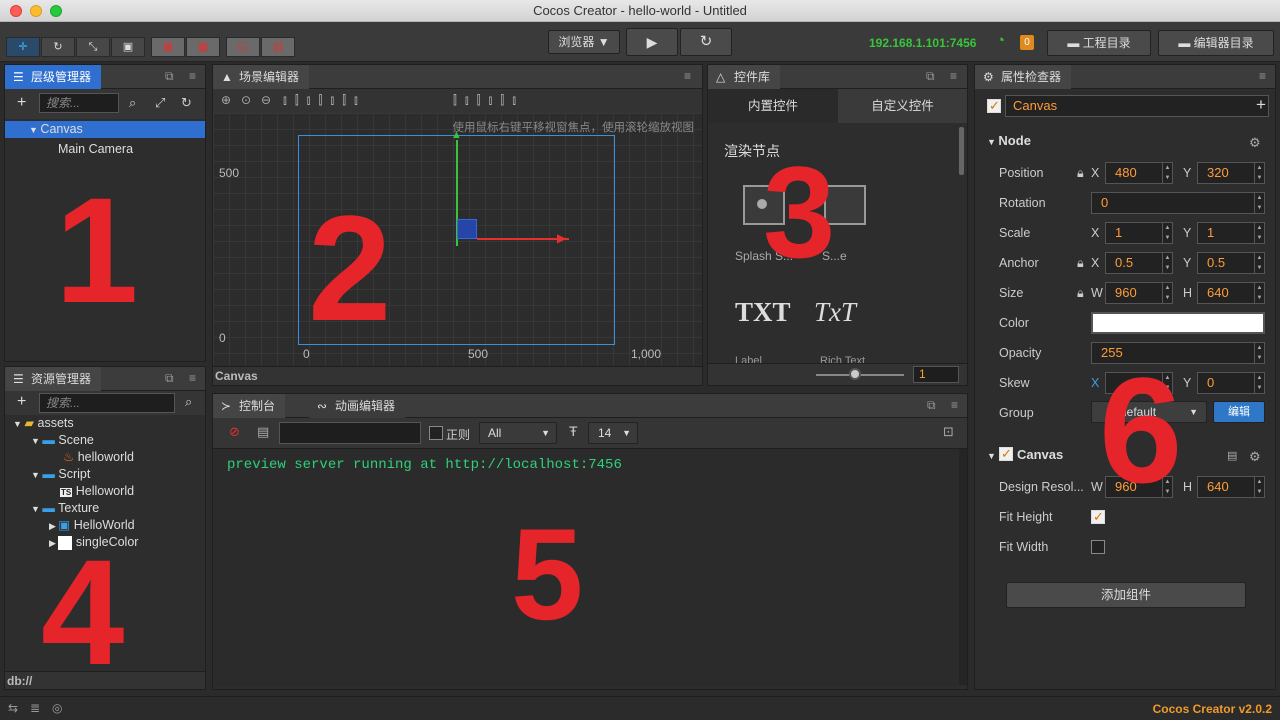 This screenshot has width=1280, height=720. What do you see at coordinates (1139, 293) in the screenshot?
I see `size-w-input: 960 ▲ ▼` at bounding box center [1139, 293].